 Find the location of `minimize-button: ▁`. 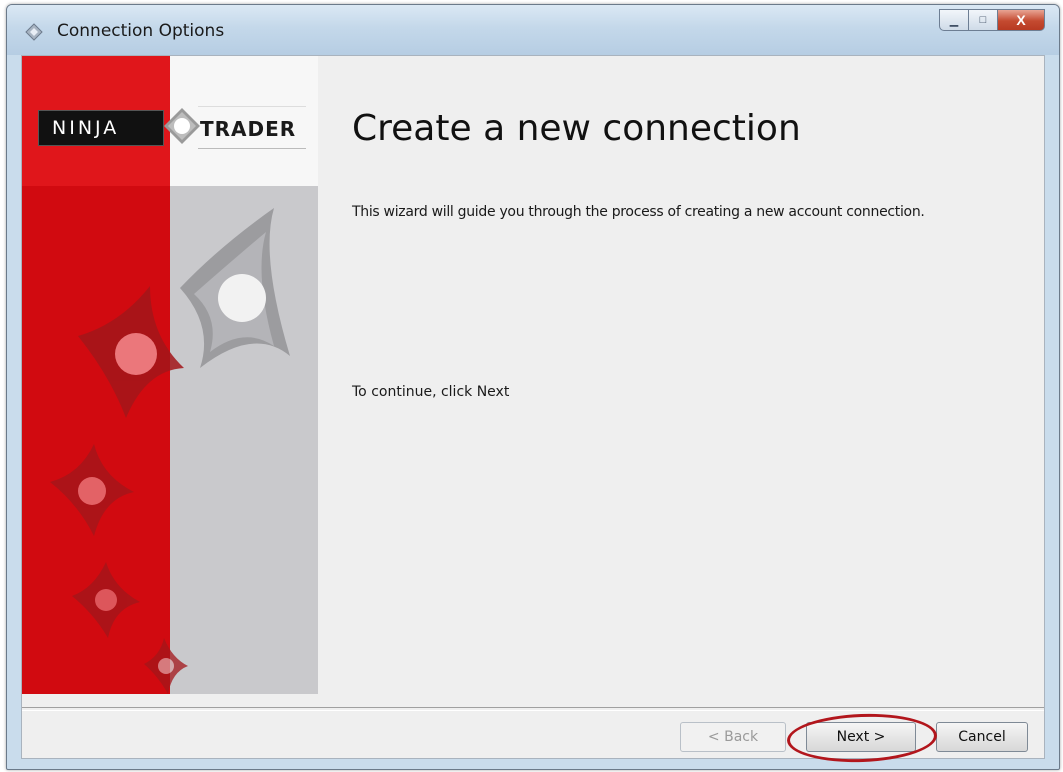

minimize-button: ▁ is located at coordinates (954, 20).